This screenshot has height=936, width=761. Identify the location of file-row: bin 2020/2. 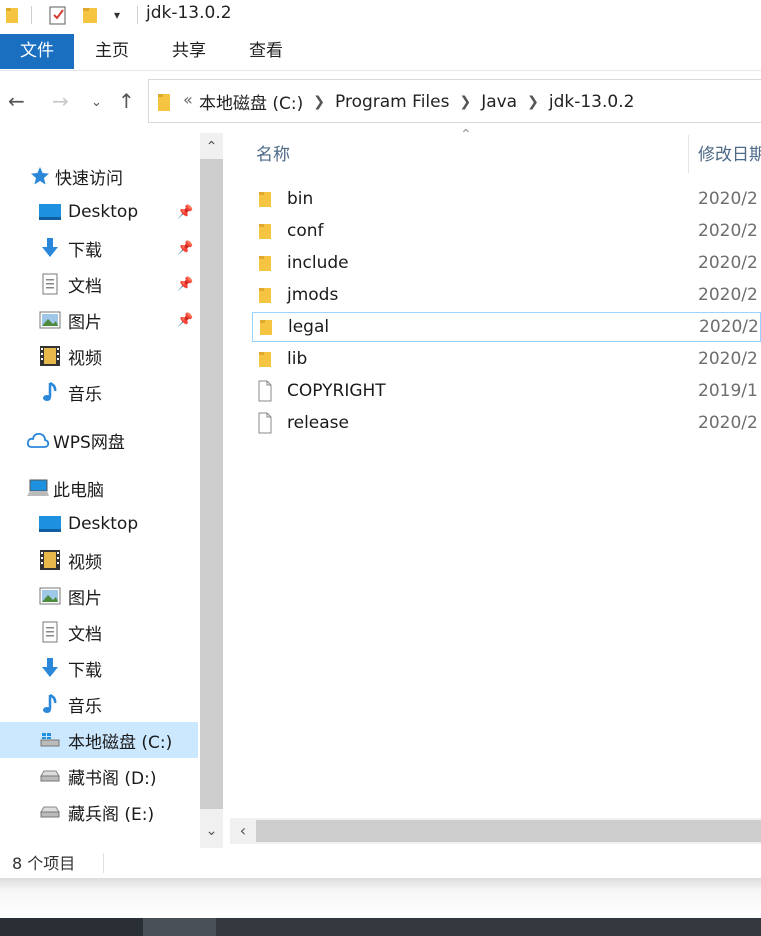
(506, 199).